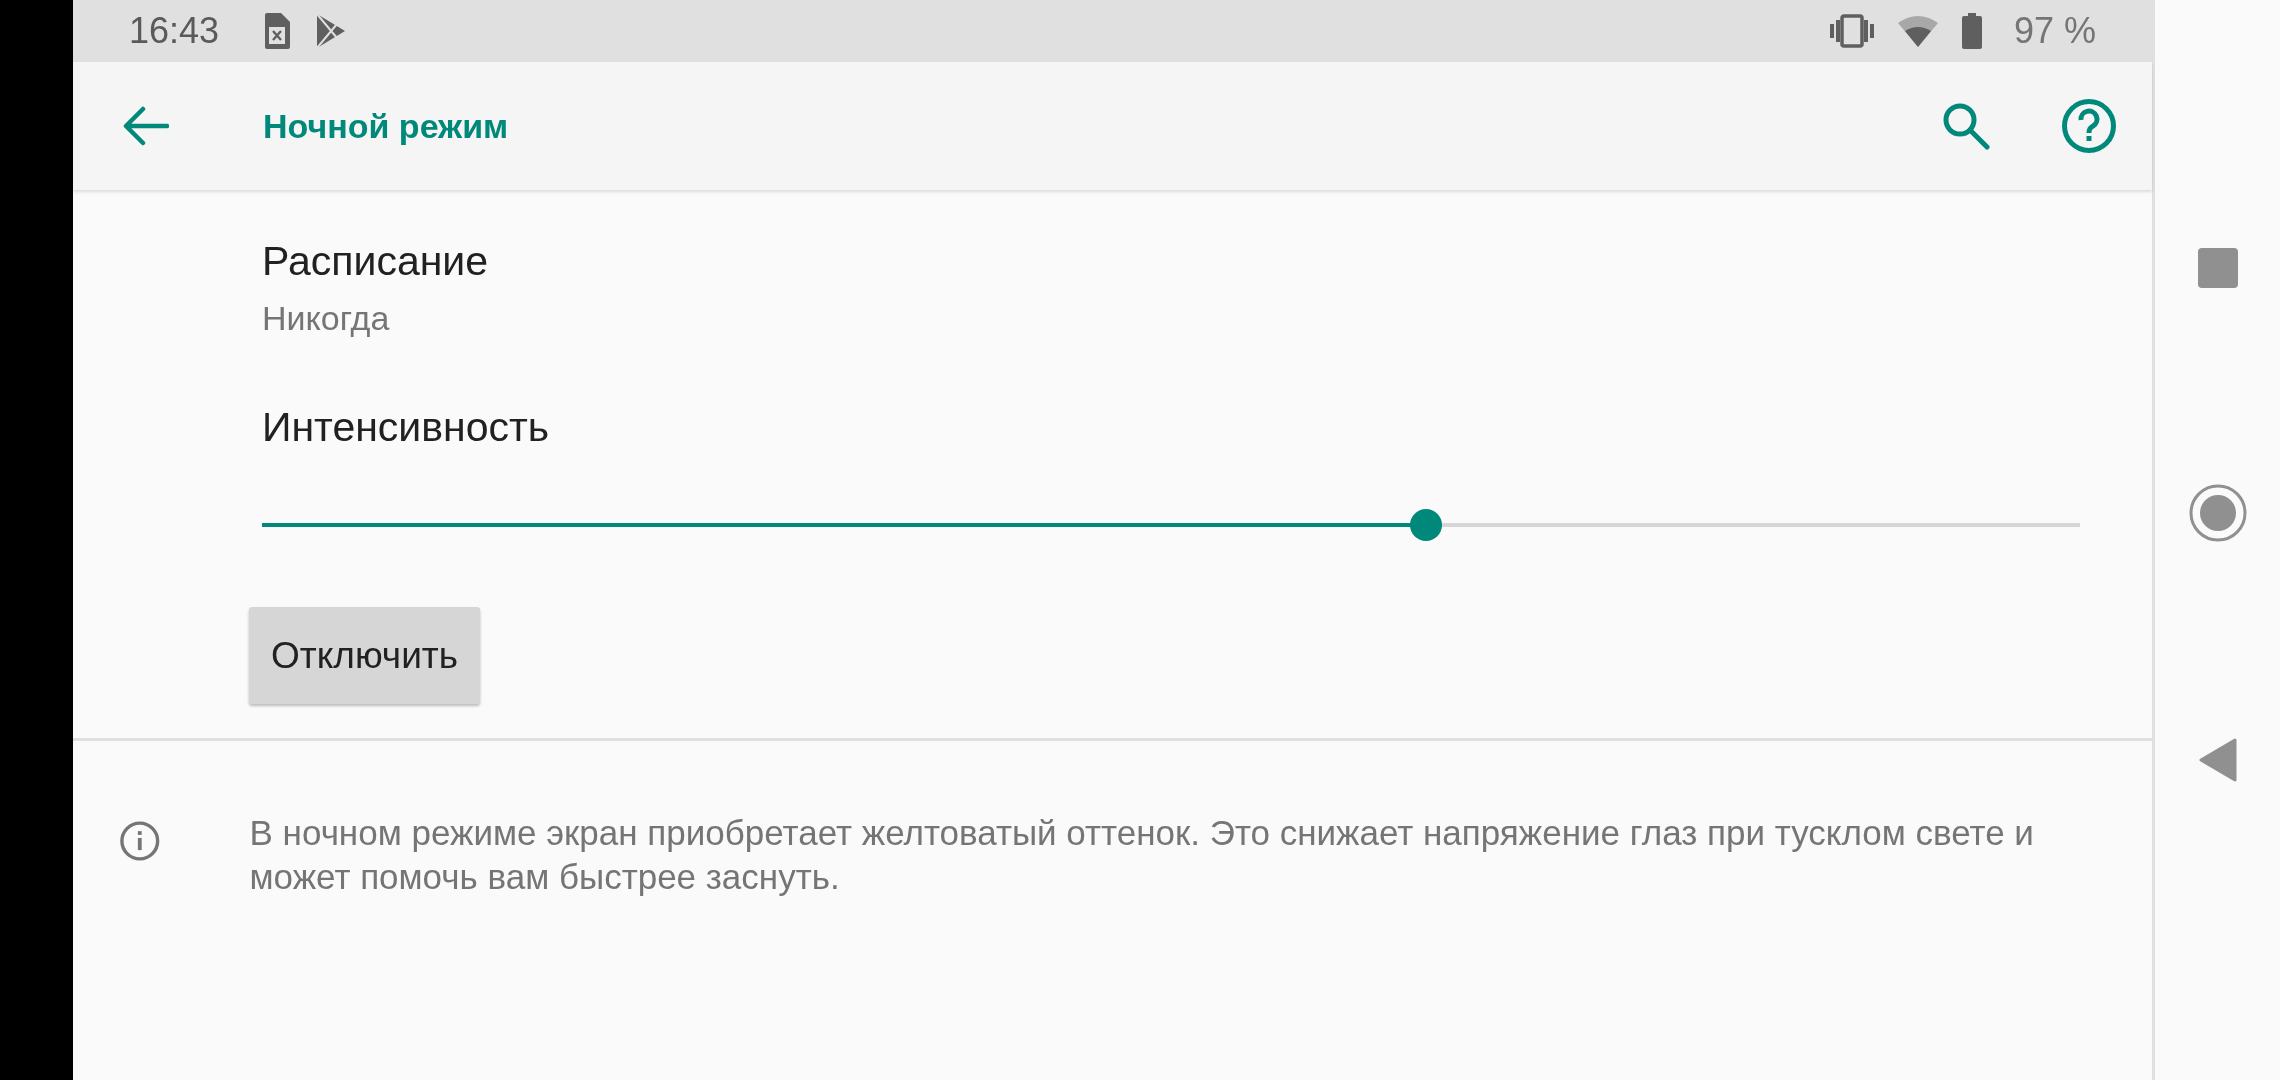 This screenshot has height=1080, width=2280. What do you see at coordinates (1851, 31) in the screenshot?
I see `vibrate-icon` at bounding box center [1851, 31].